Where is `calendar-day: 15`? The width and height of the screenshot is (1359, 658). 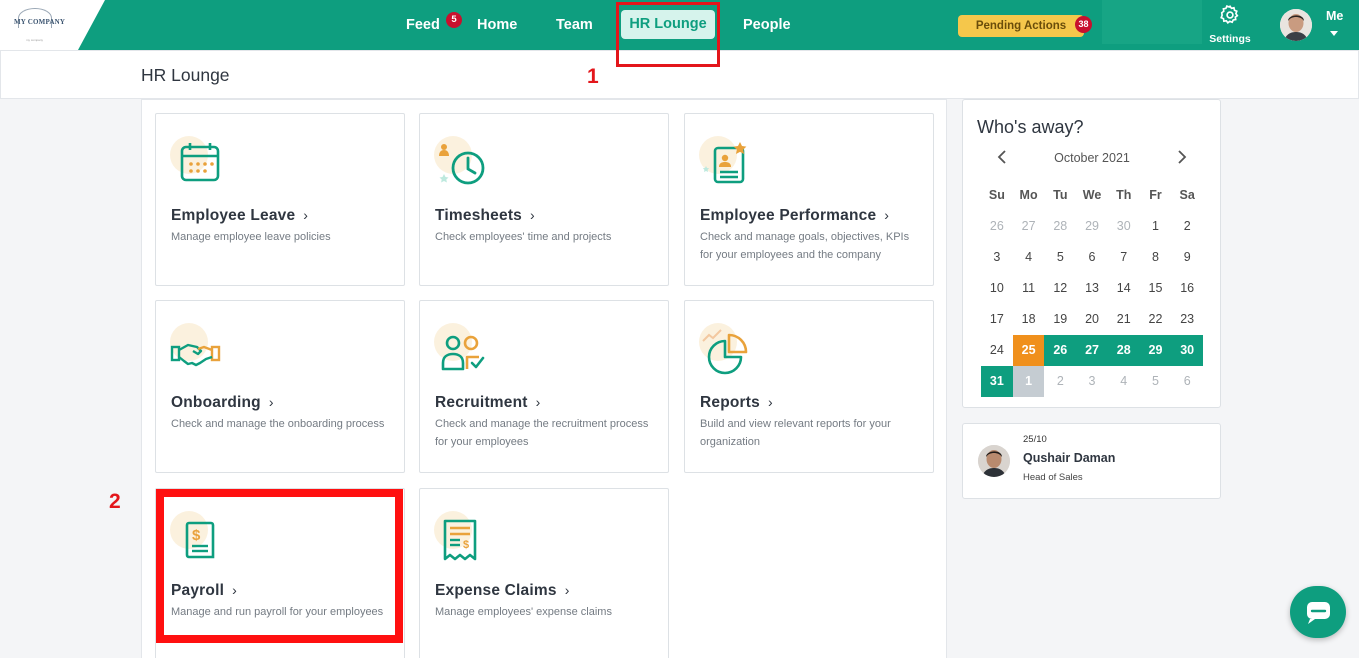 calendar-day: 15 is located at coordinates (1156, 288).